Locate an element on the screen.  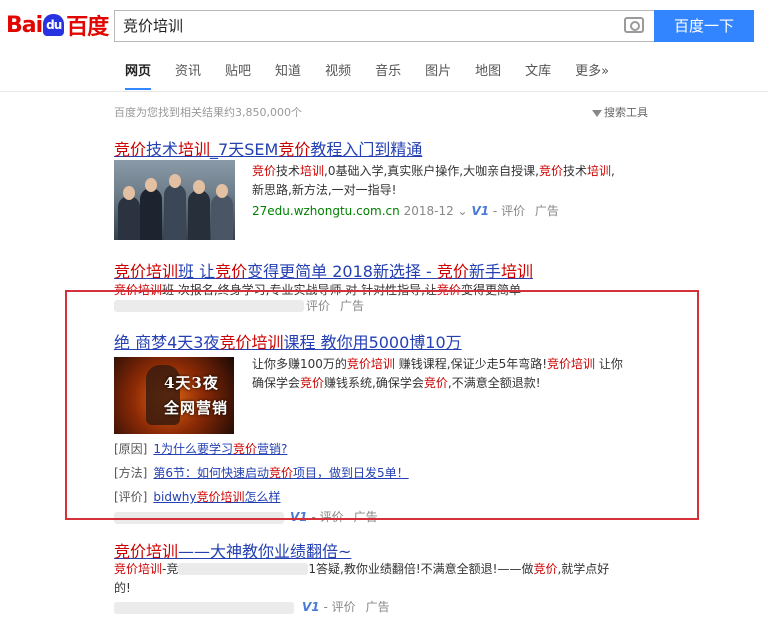
baidu-logo: Bai du 百度 is located at coordinates (57, 25).